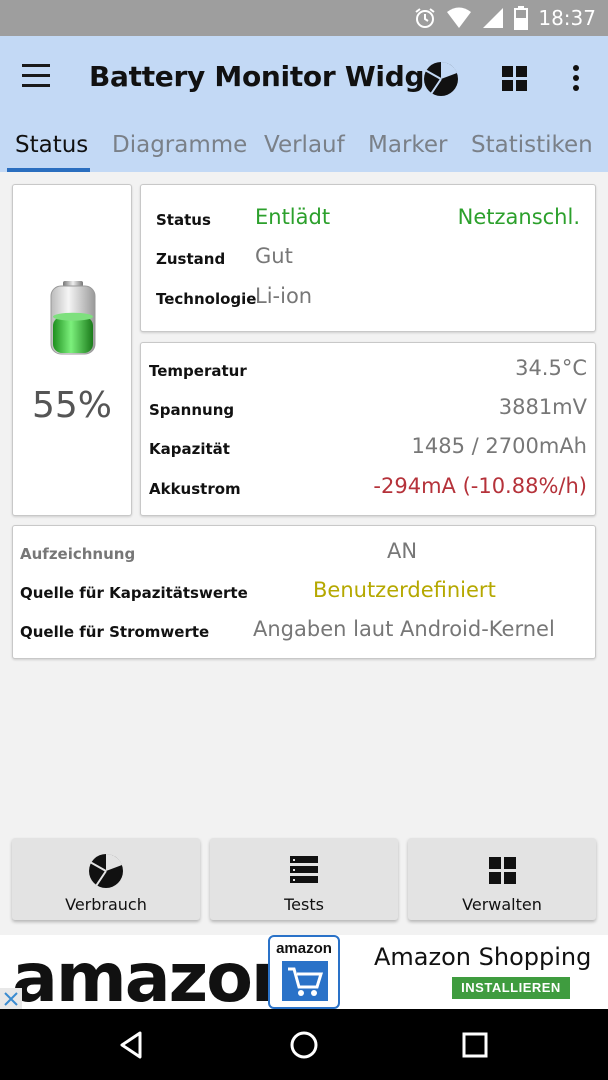  What do you see at coordinates (499, 446) in the screenshot?
I see `capacity-value: 1485 / 2700mAh` at bounding box center [499, 446].